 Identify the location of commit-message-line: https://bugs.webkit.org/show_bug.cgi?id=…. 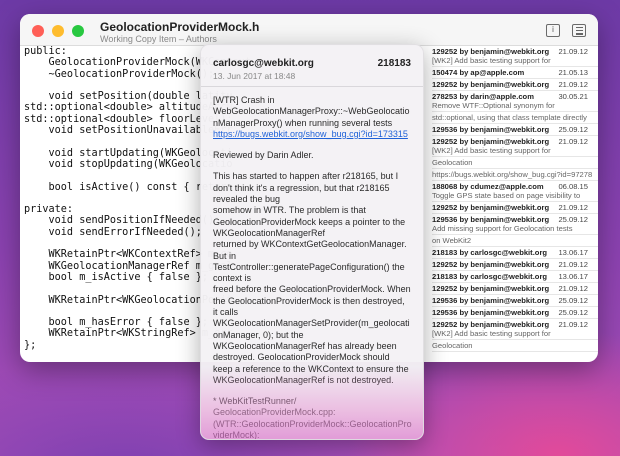
(314, 134).